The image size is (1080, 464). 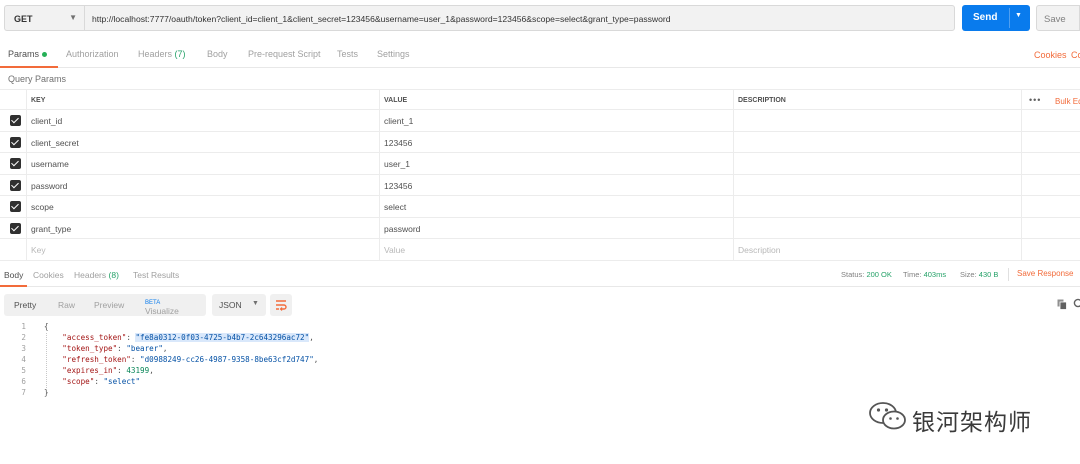 What do you see at coordinates (25, 305) in the screenshot?
I see `pretty-button: Pretty` at bounding box center [25, 305].